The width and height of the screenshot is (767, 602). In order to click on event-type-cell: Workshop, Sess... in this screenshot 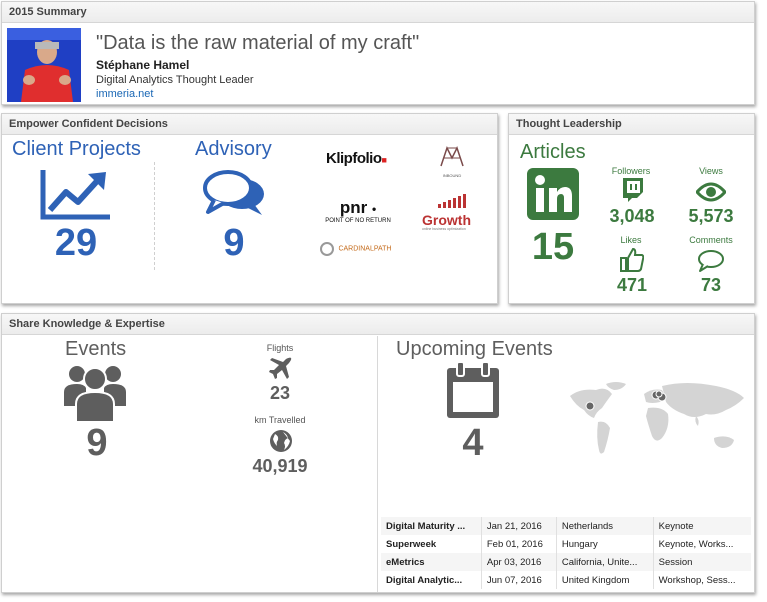, I will do `click(701, 580)`.